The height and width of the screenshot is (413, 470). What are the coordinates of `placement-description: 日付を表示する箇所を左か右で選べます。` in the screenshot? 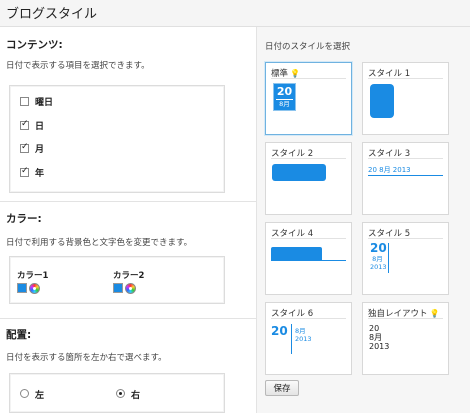 It's located at (86, 358).